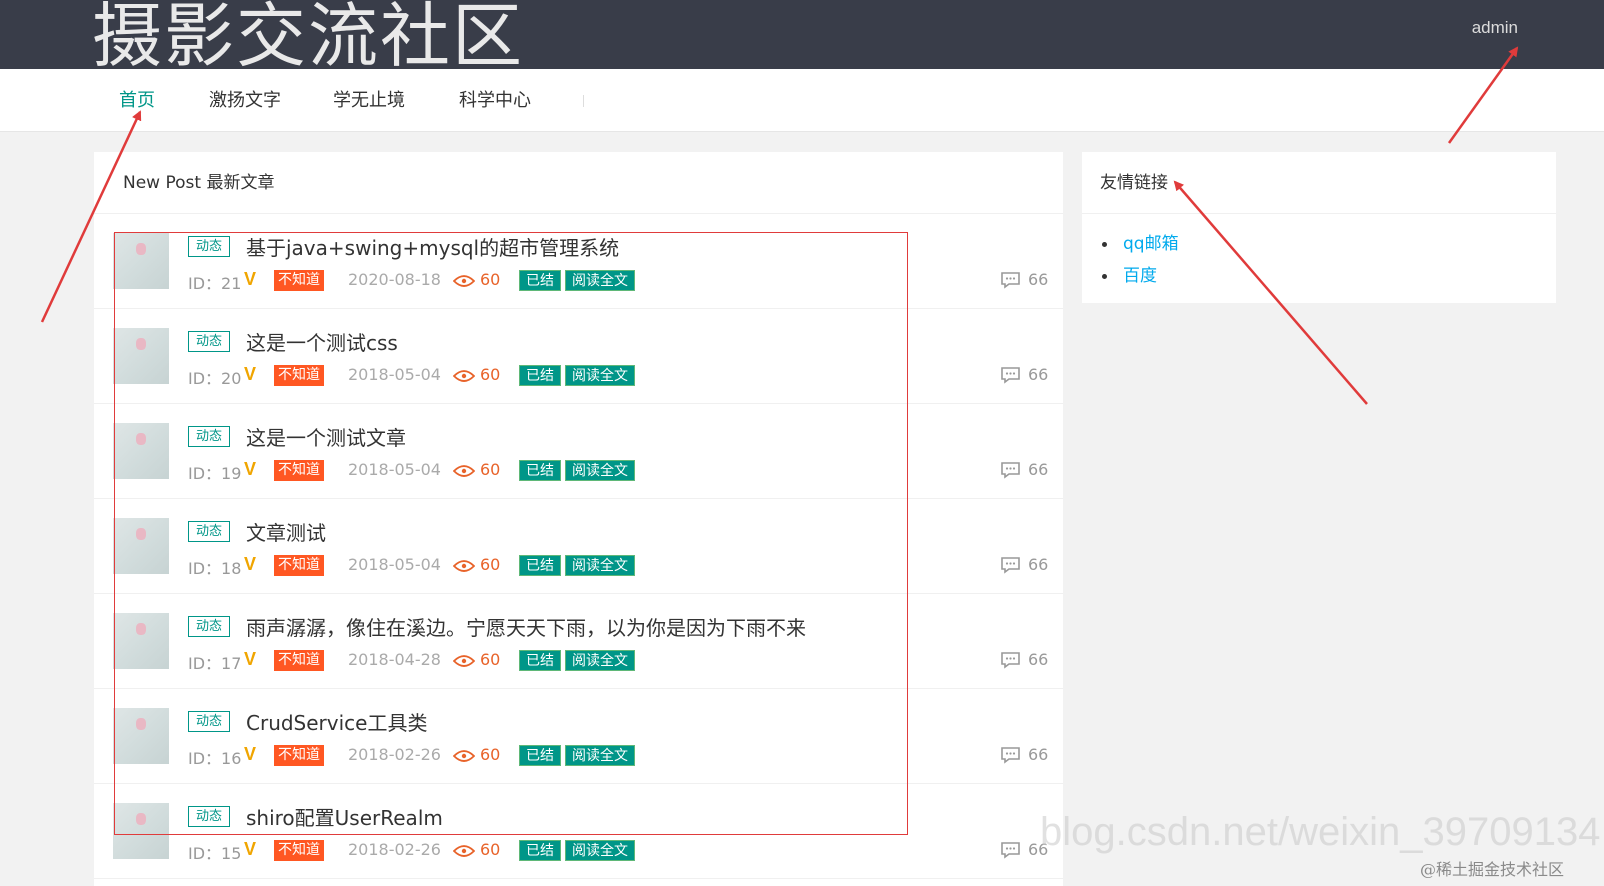 Image resolution: width=1604 pixels, height=886 pixels. I want to click on friend-link-baidu: 百度, so click(1140, 276).